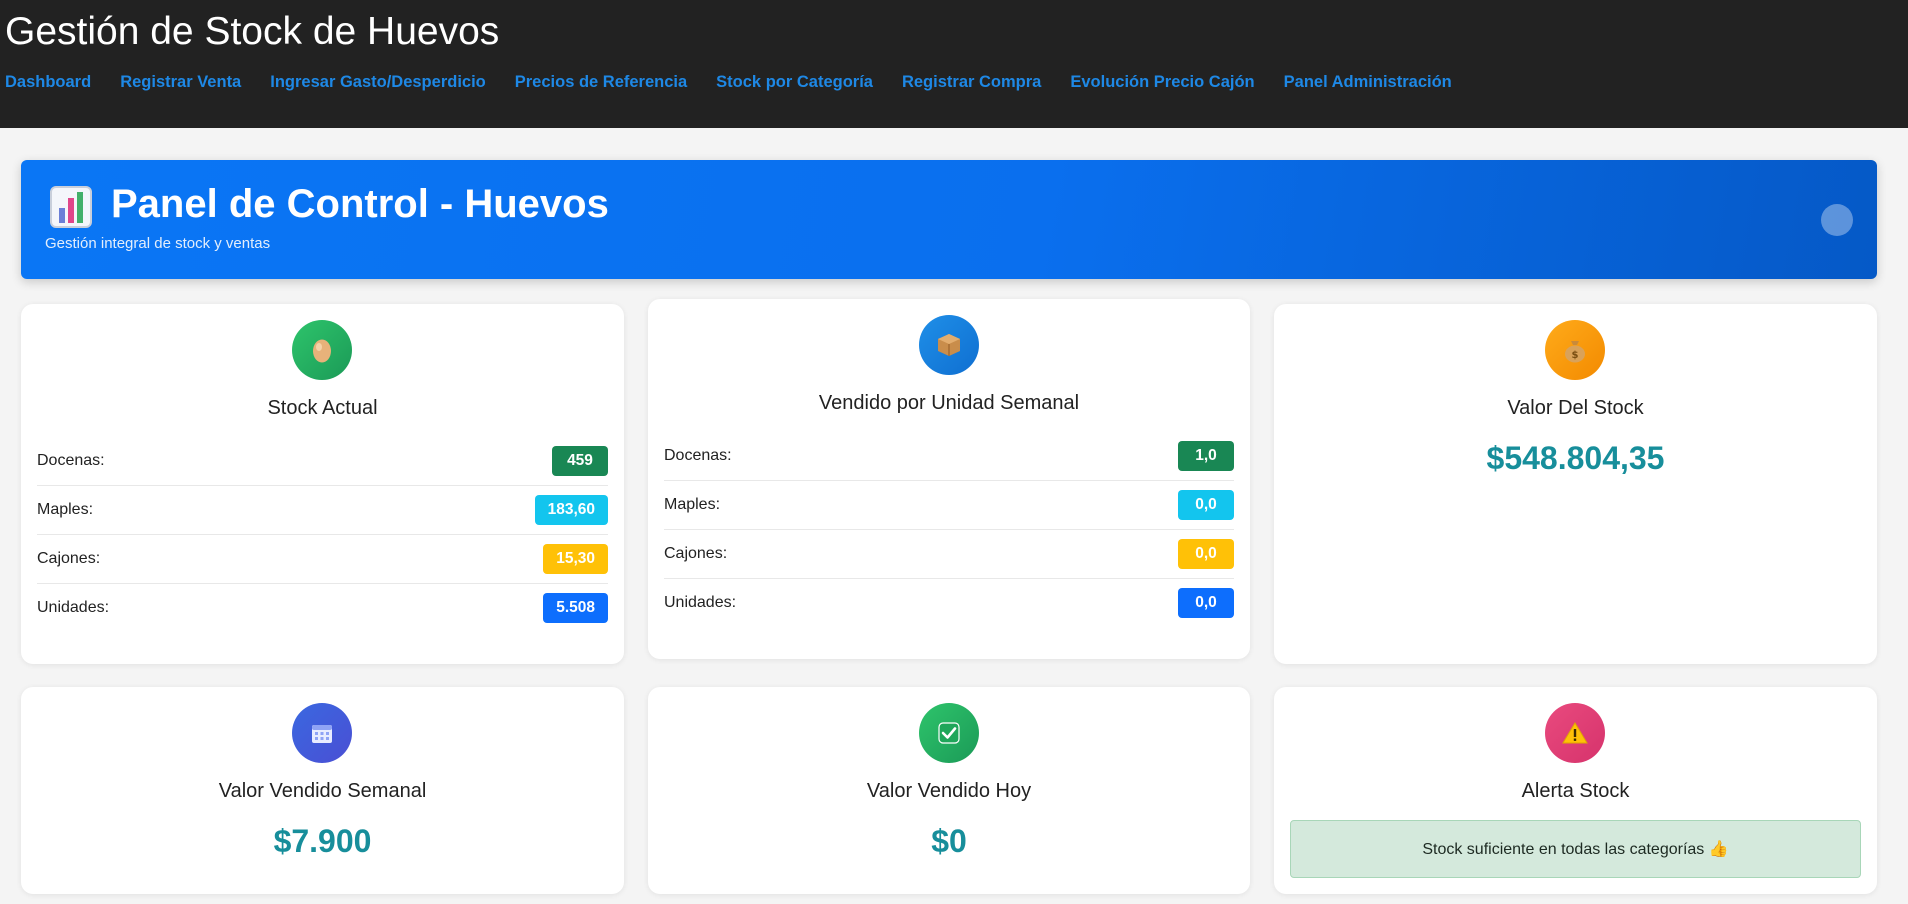 This screenshot has width=1908, height=904. I want to click on list-item: Docenas: 459, so click(322, 461).